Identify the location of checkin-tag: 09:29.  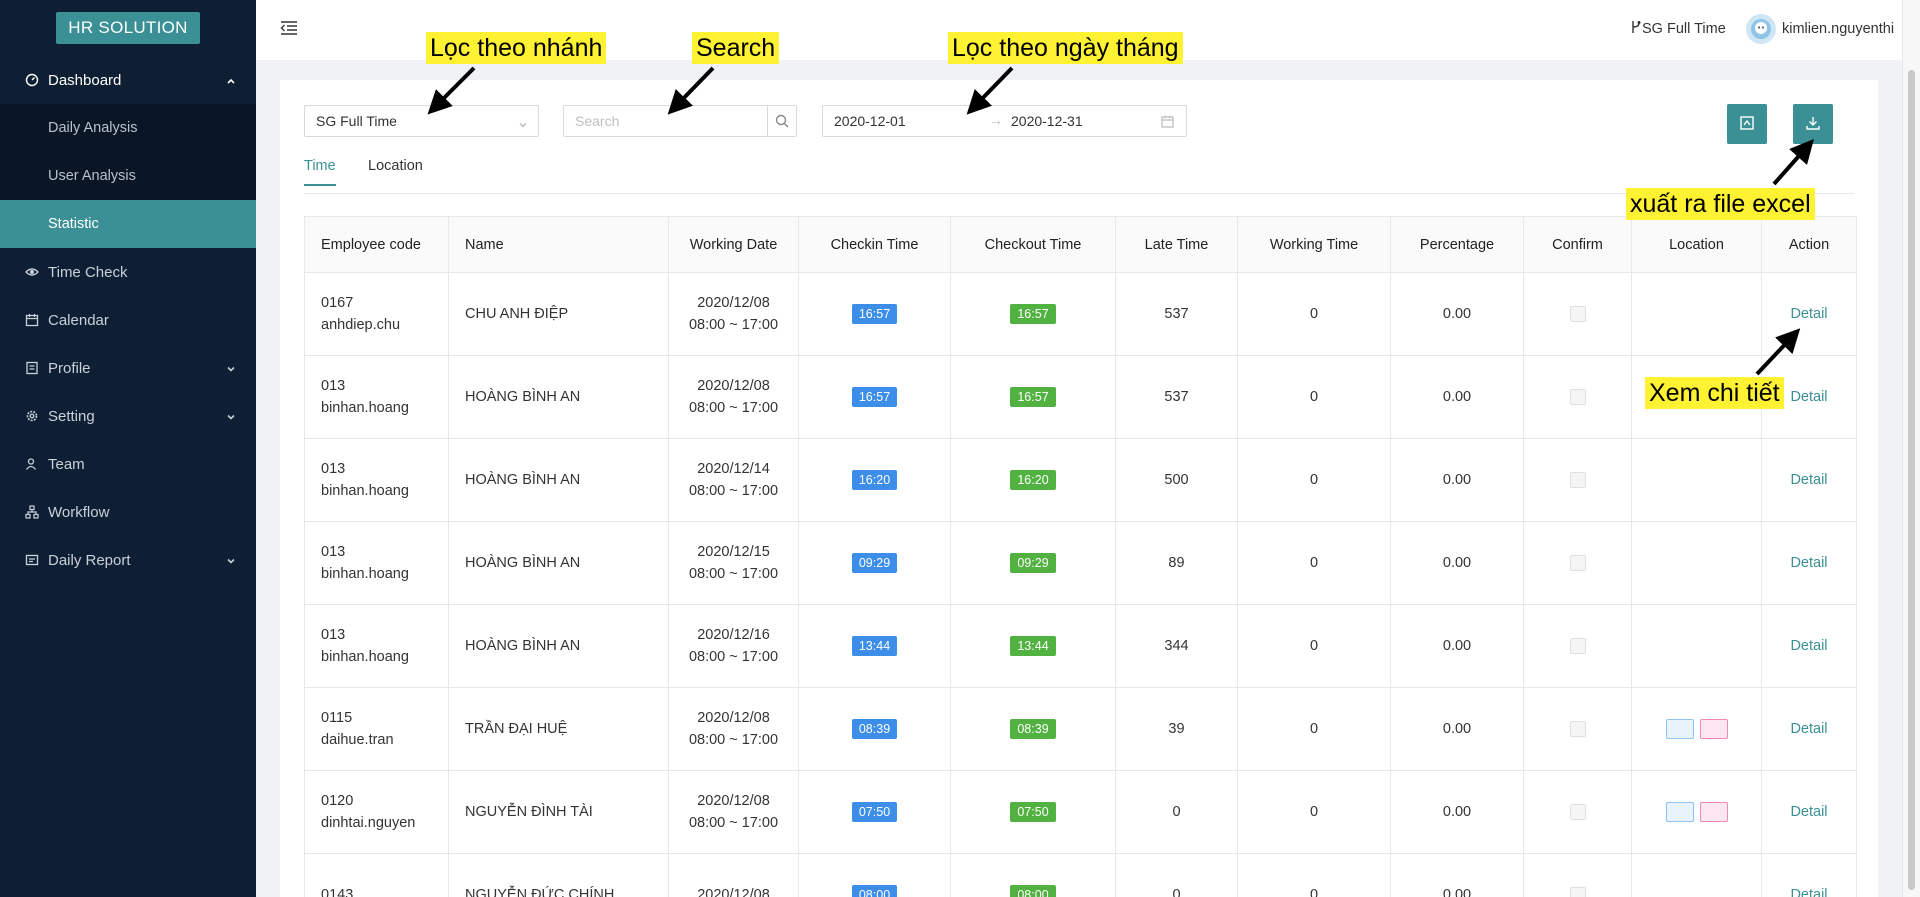
(874, 563).